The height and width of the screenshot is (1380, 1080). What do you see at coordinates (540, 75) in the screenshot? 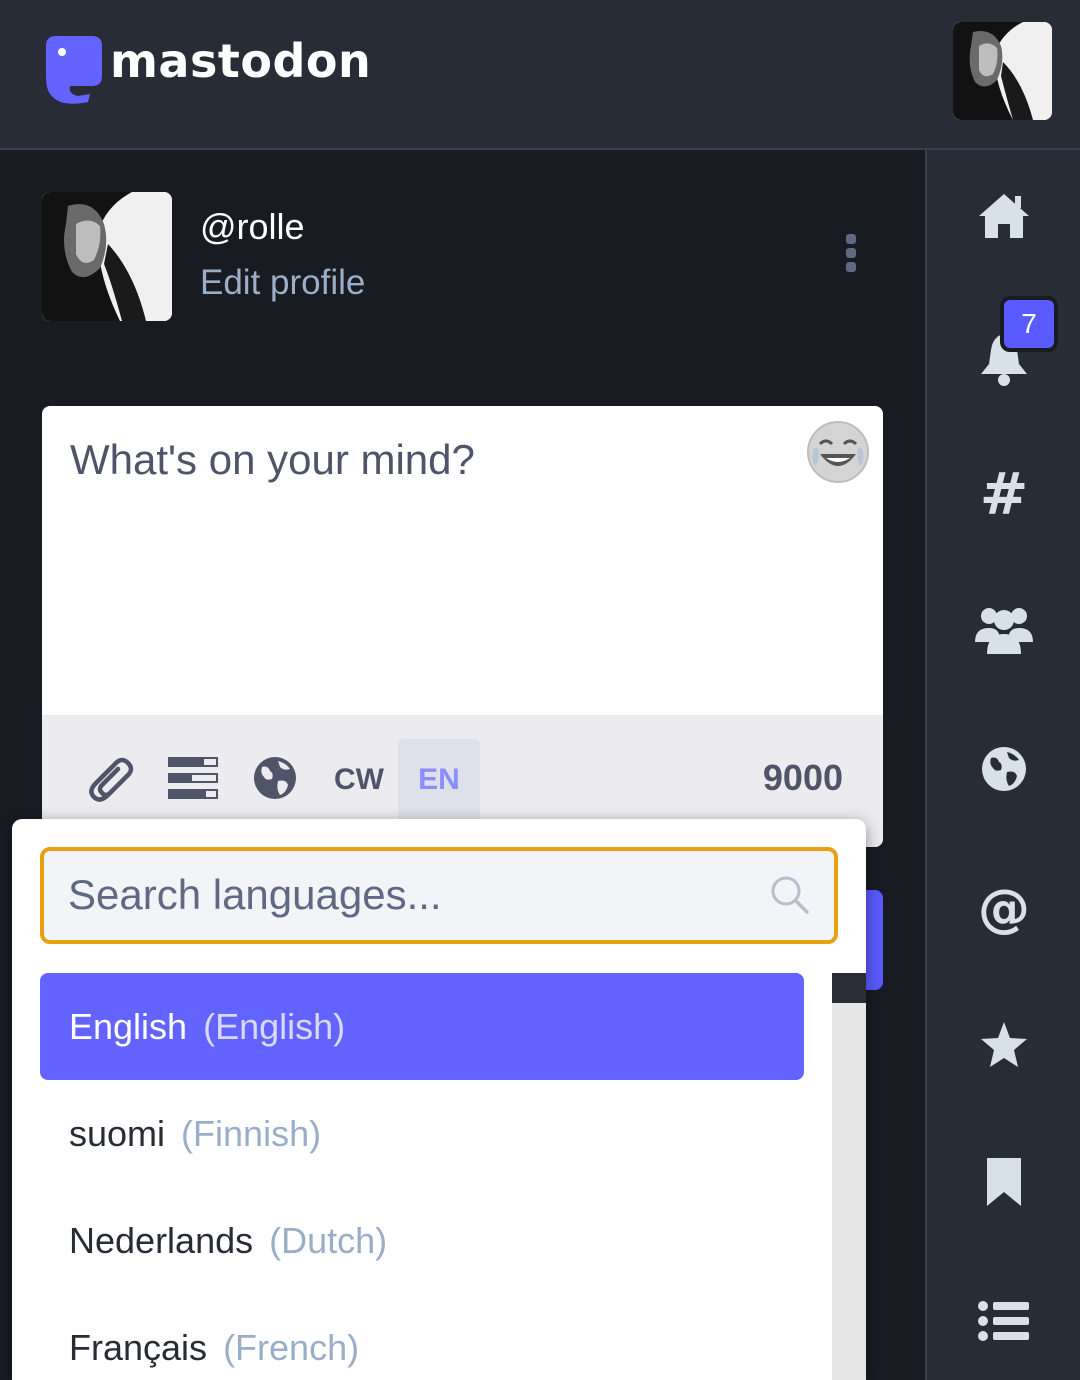
I see `top-bar: mastodon` at bounding box center [540, 75].